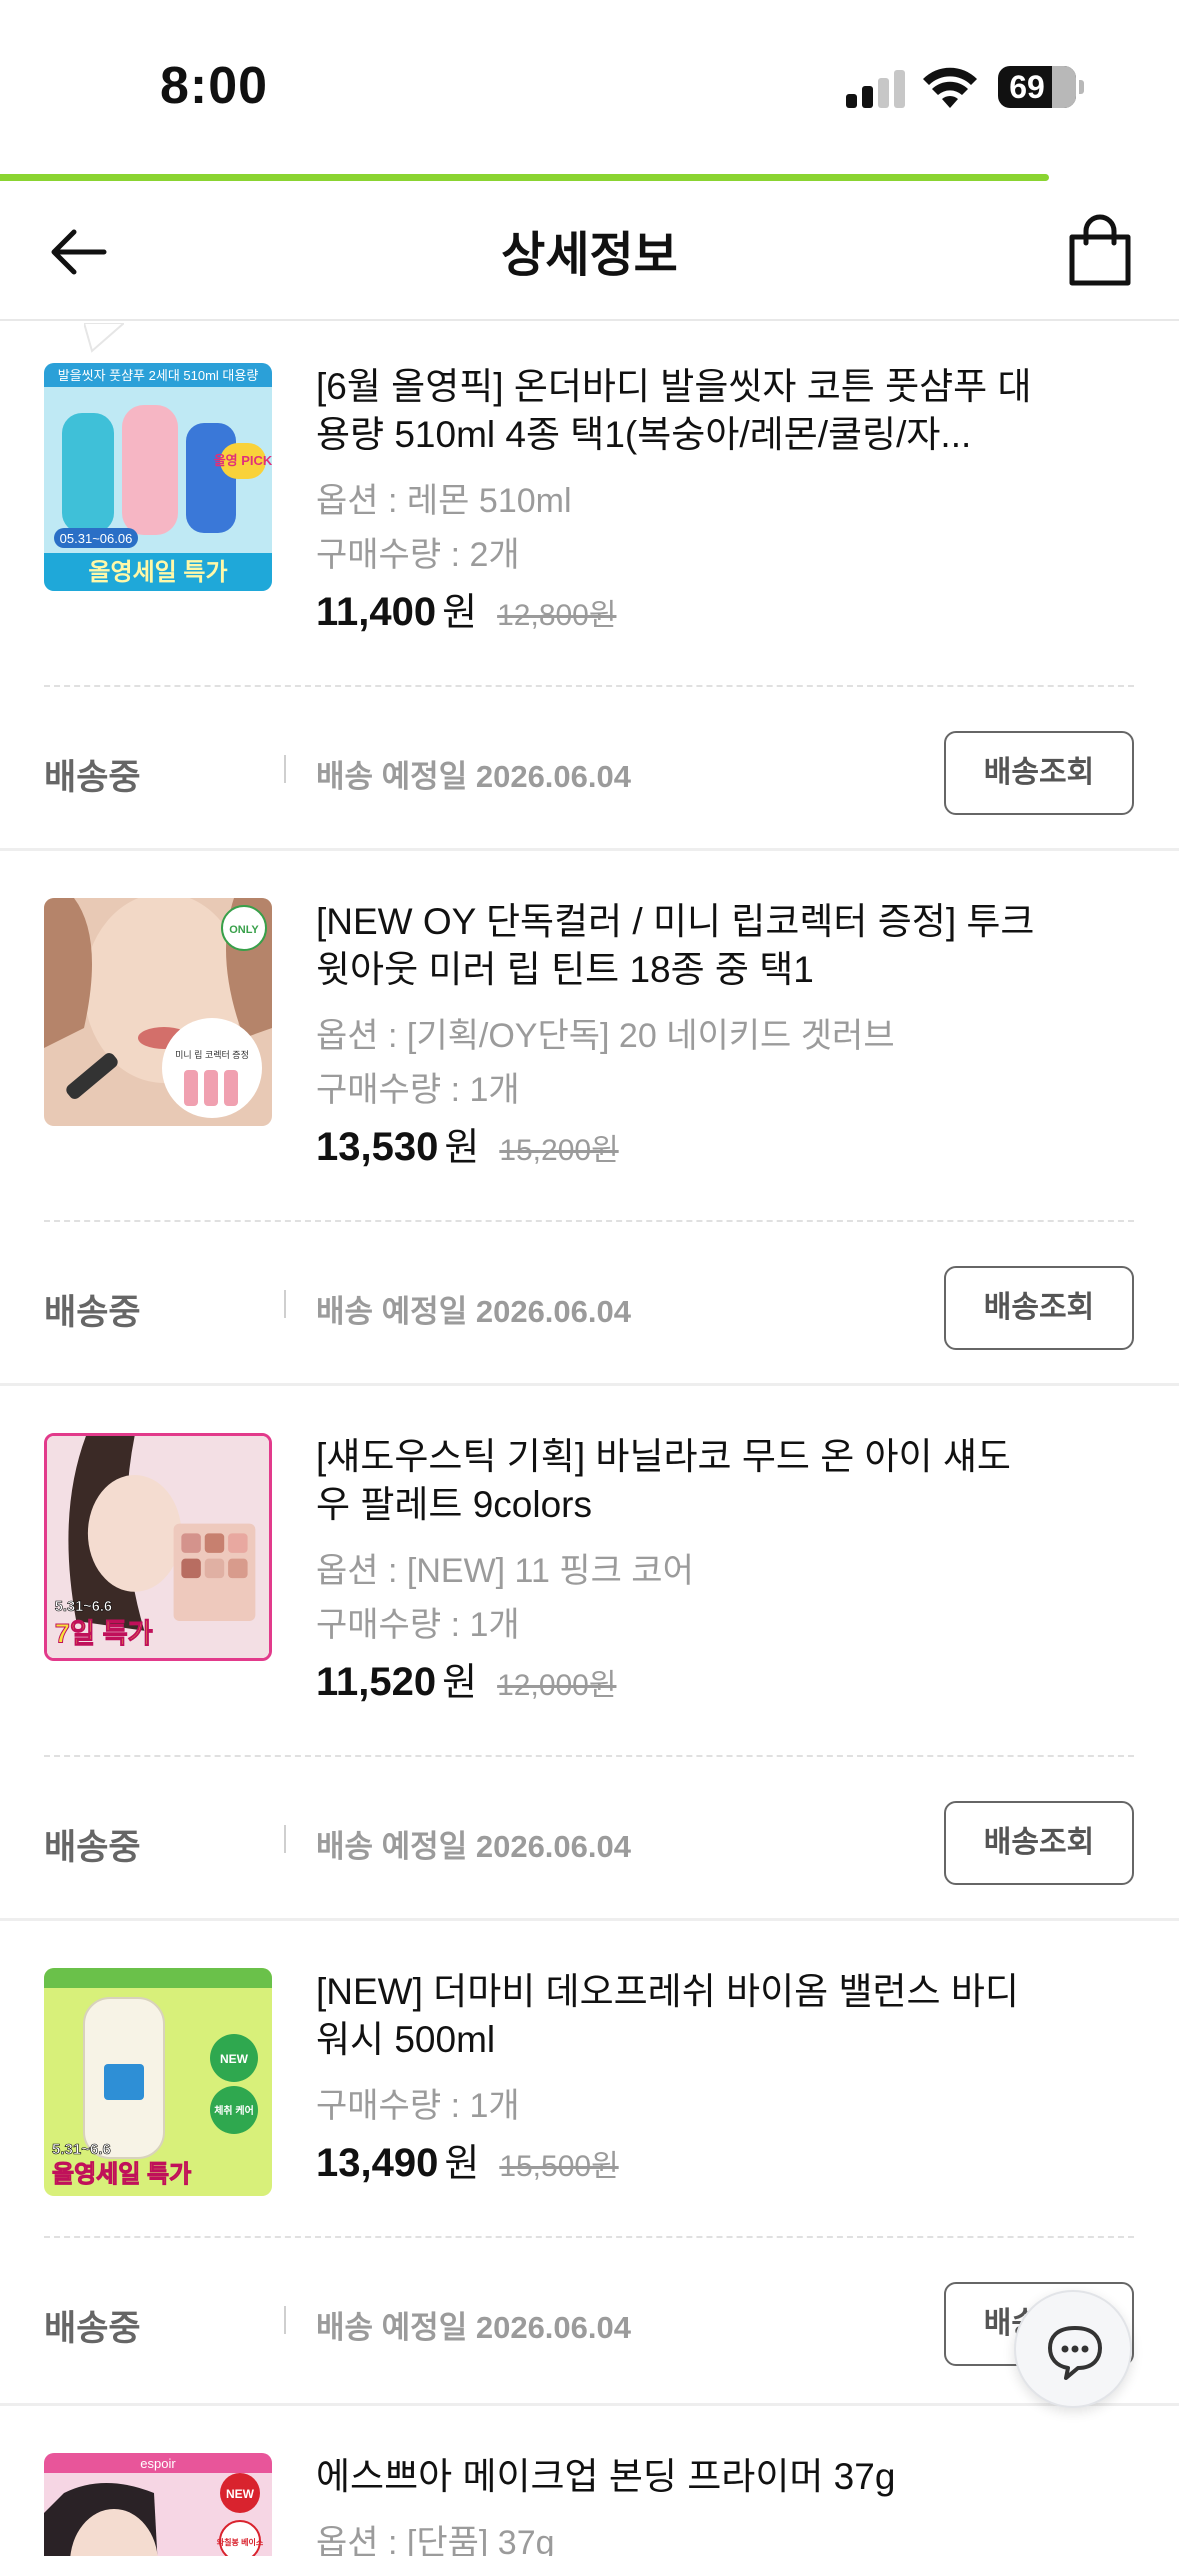 The image size is (1179, 2556). I want to click on svg-text: 7일 특가, so click(104, 1632).